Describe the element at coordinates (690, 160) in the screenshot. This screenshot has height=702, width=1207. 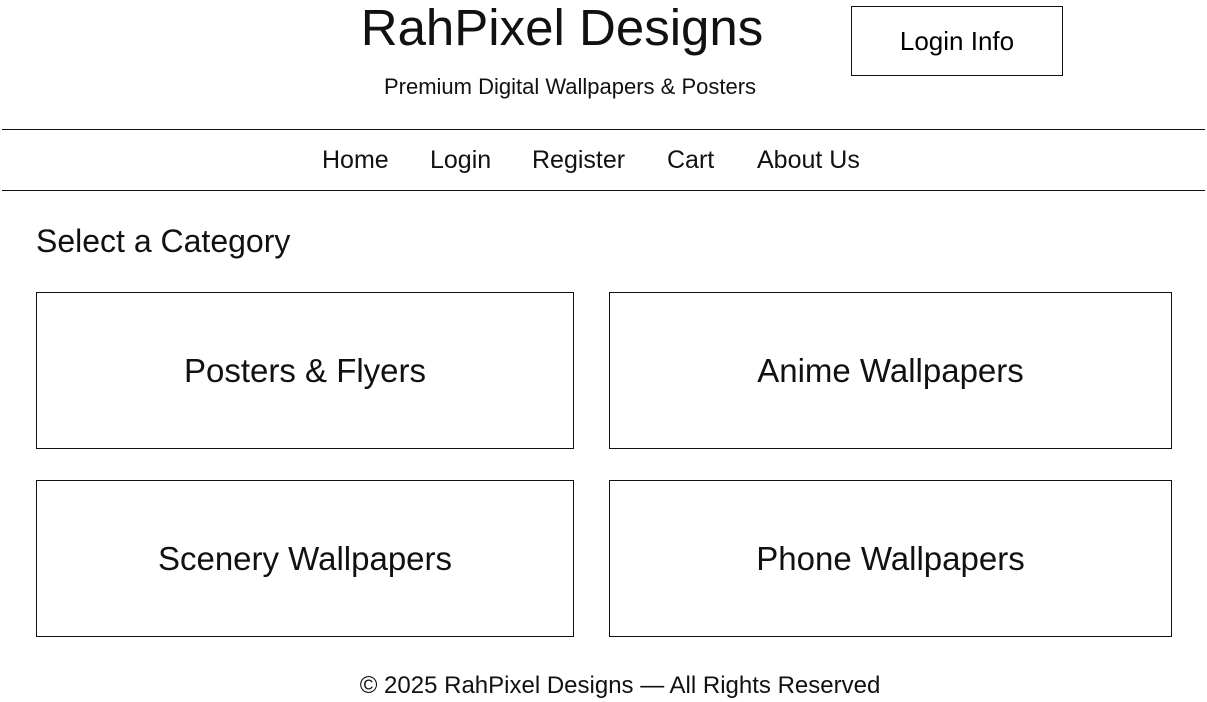
I see `nav-link-cart: Cart` at that location.